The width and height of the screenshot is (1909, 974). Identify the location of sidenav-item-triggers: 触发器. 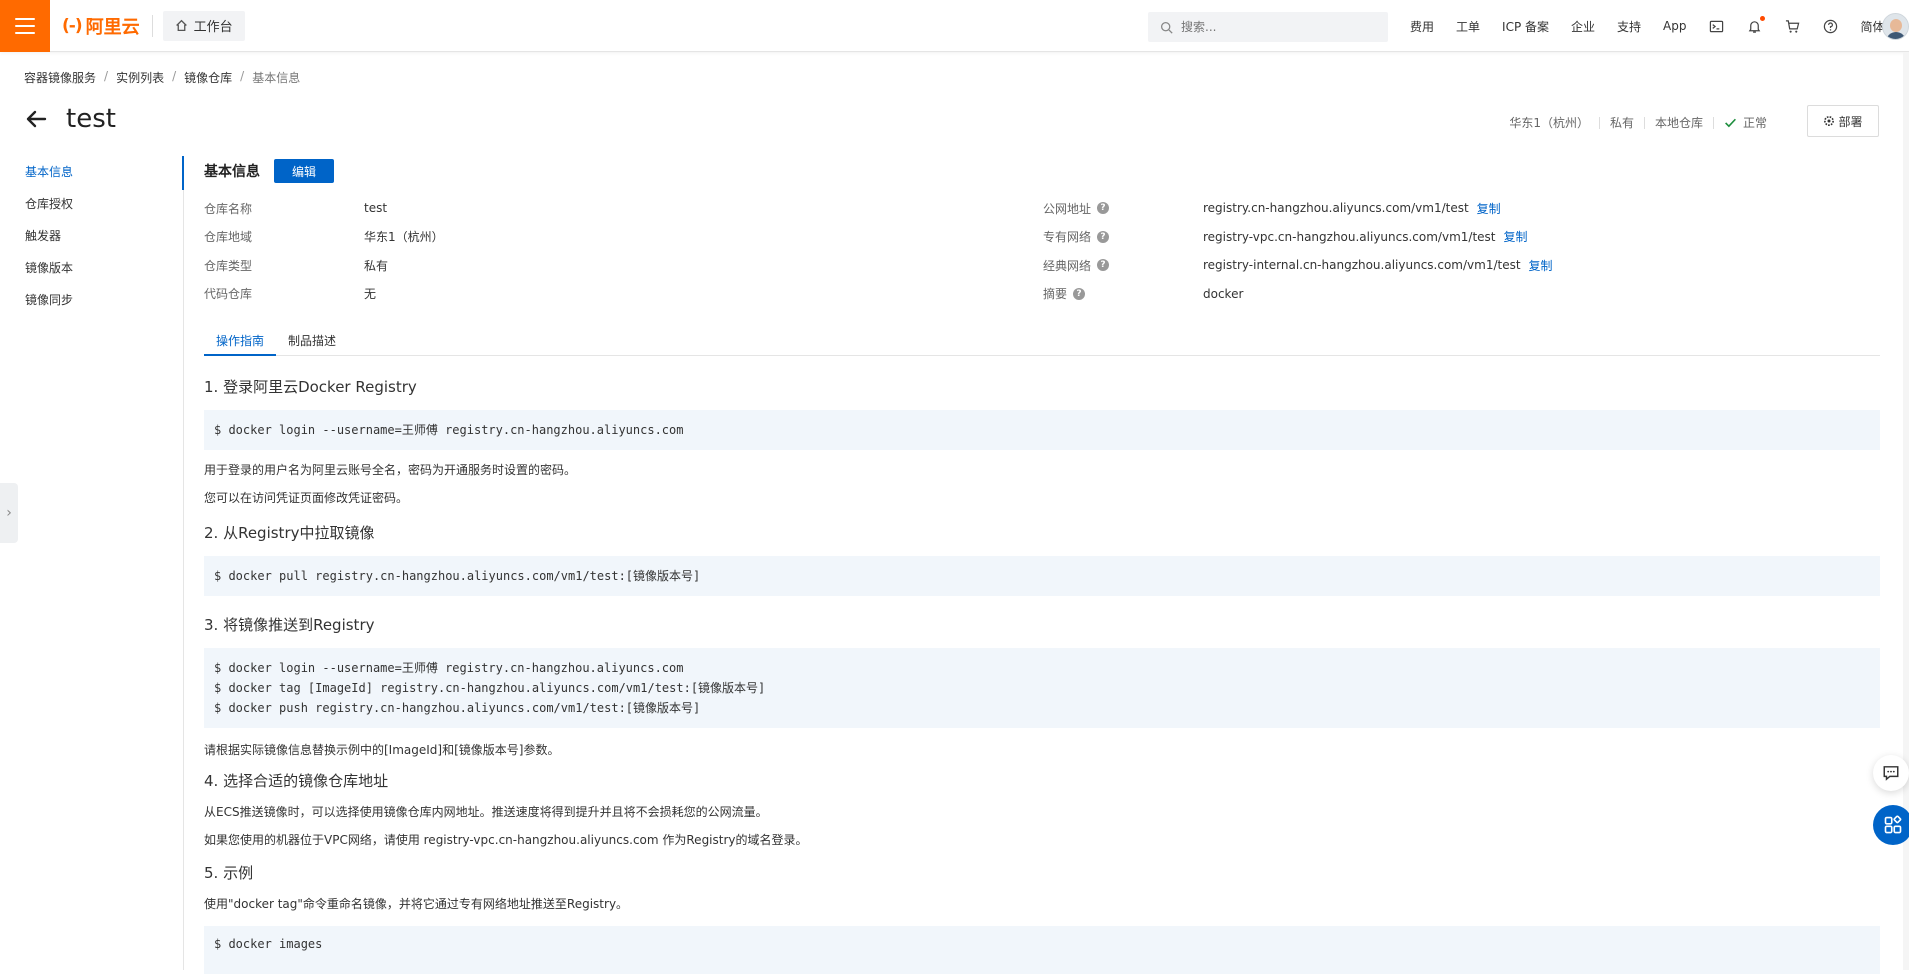
(91, 236).